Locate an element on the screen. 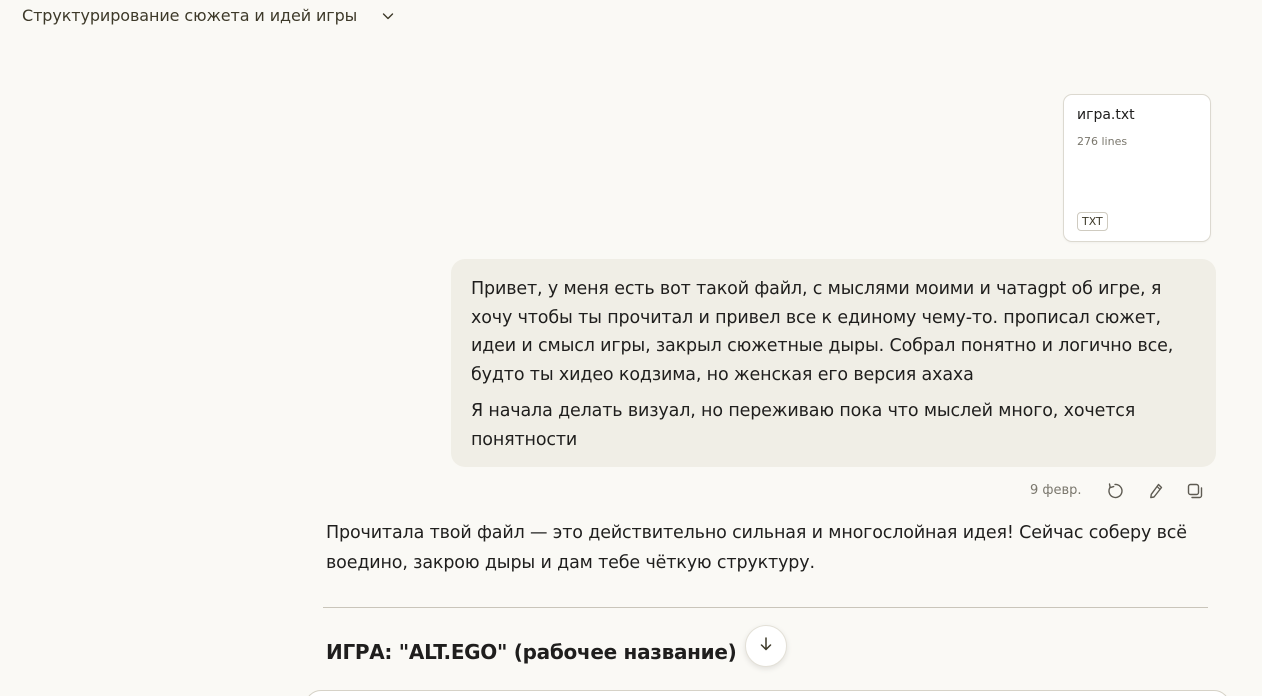 This screenshot has width=1262, height=696. edit-icon is located at coordinates (1156, 493).